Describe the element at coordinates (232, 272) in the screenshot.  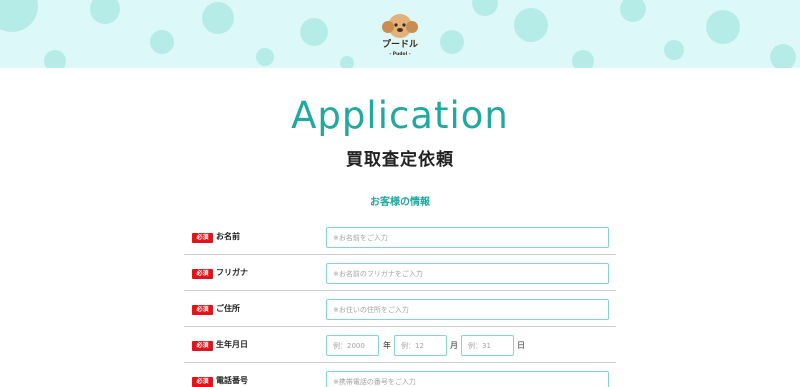
I see `furigana-label: フリガナ` at that location.